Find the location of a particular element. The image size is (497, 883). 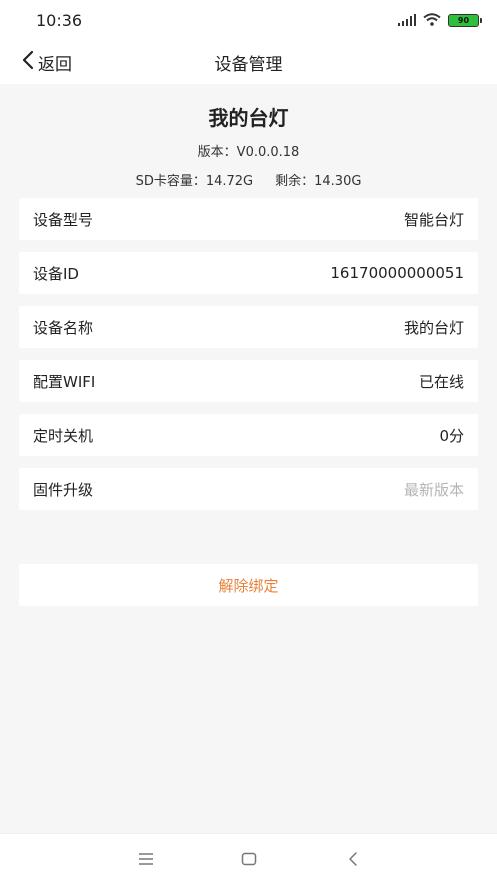

signal-icon is located at coordinates (407, 20).